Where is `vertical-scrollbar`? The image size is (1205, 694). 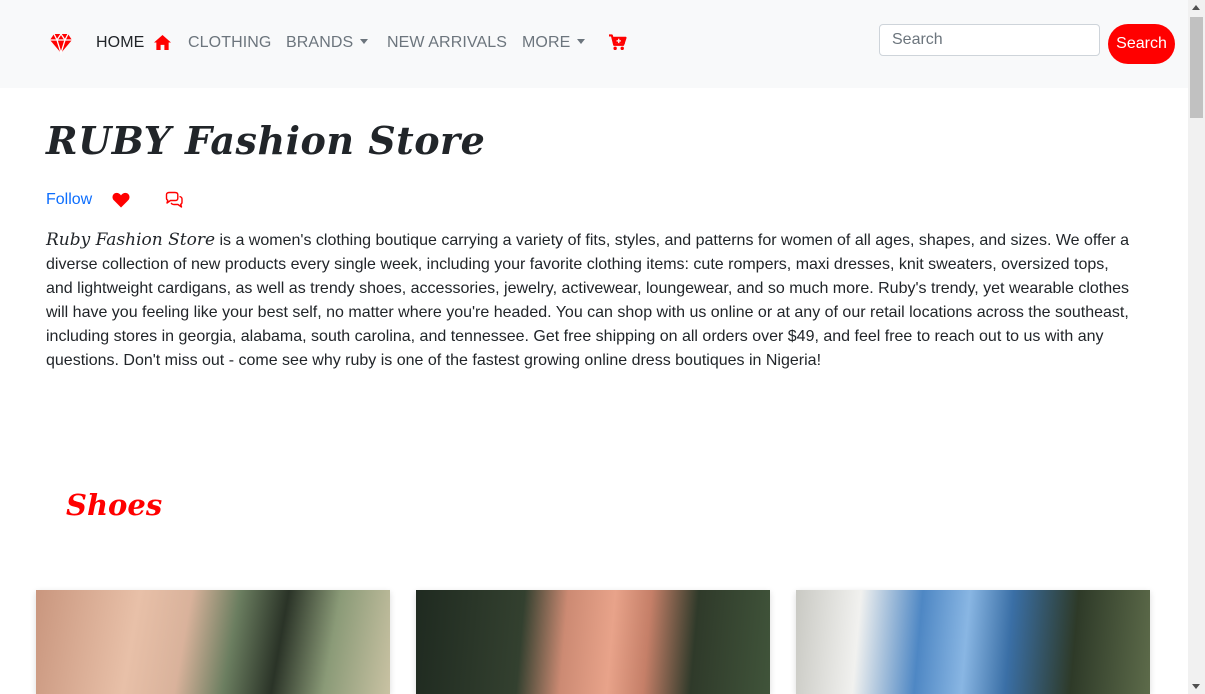 vertical-scrollbar is located at coordinates (1196, 347).